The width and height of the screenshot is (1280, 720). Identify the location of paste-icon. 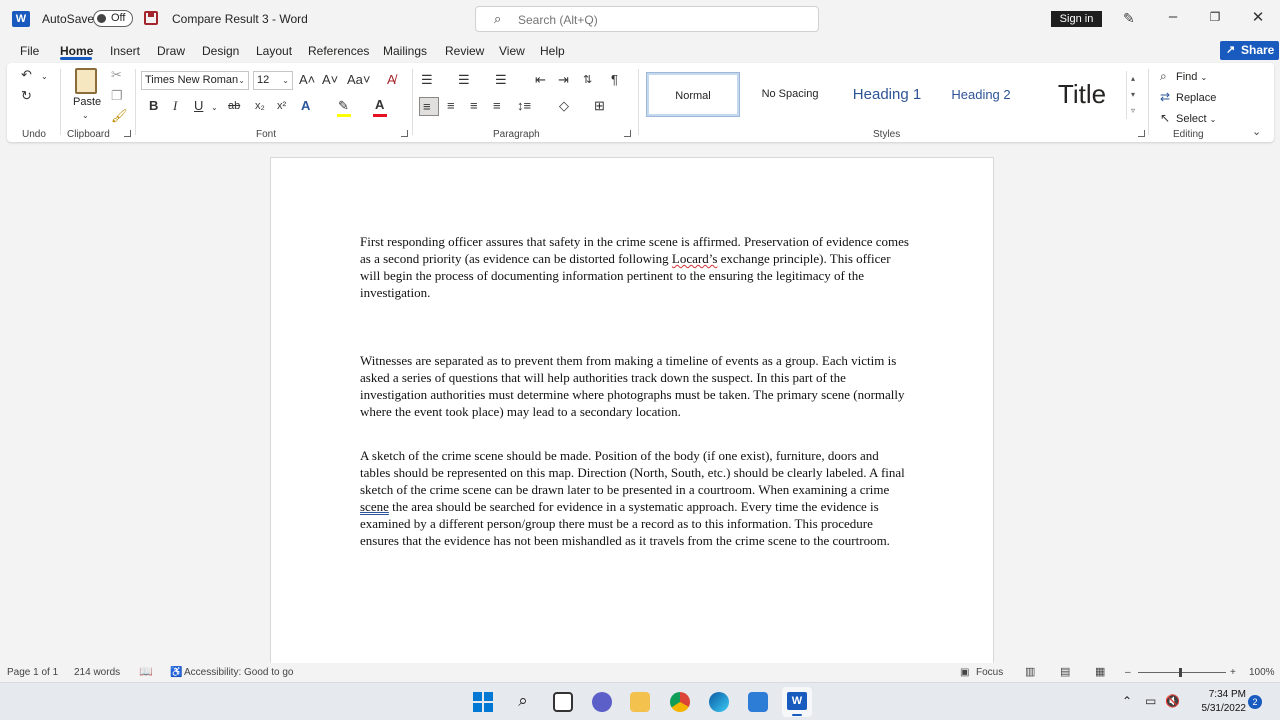
(86, 81).